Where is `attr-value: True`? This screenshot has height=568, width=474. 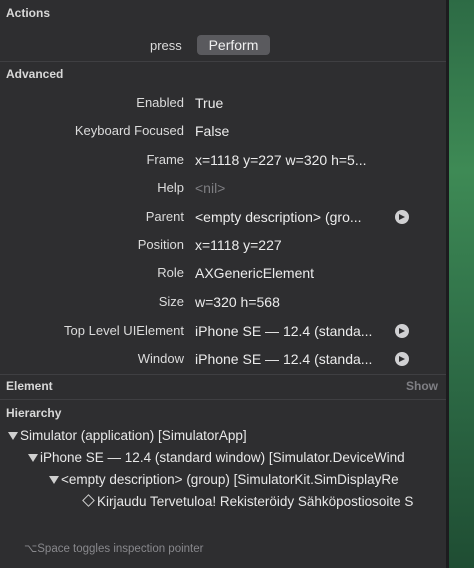
attr-value: True is located at coordinates (209, 103).